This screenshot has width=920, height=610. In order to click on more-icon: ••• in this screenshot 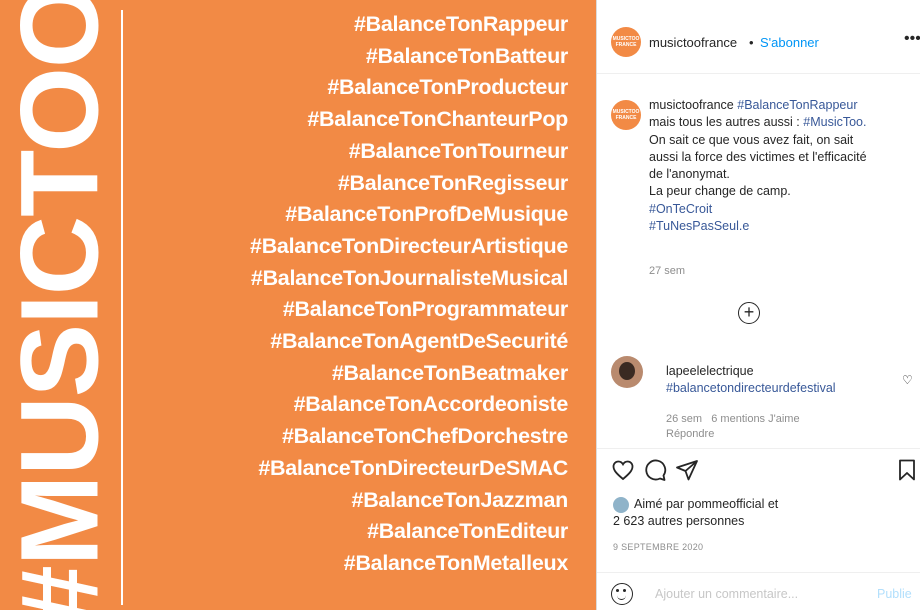, I will do `click(912, 39)`.